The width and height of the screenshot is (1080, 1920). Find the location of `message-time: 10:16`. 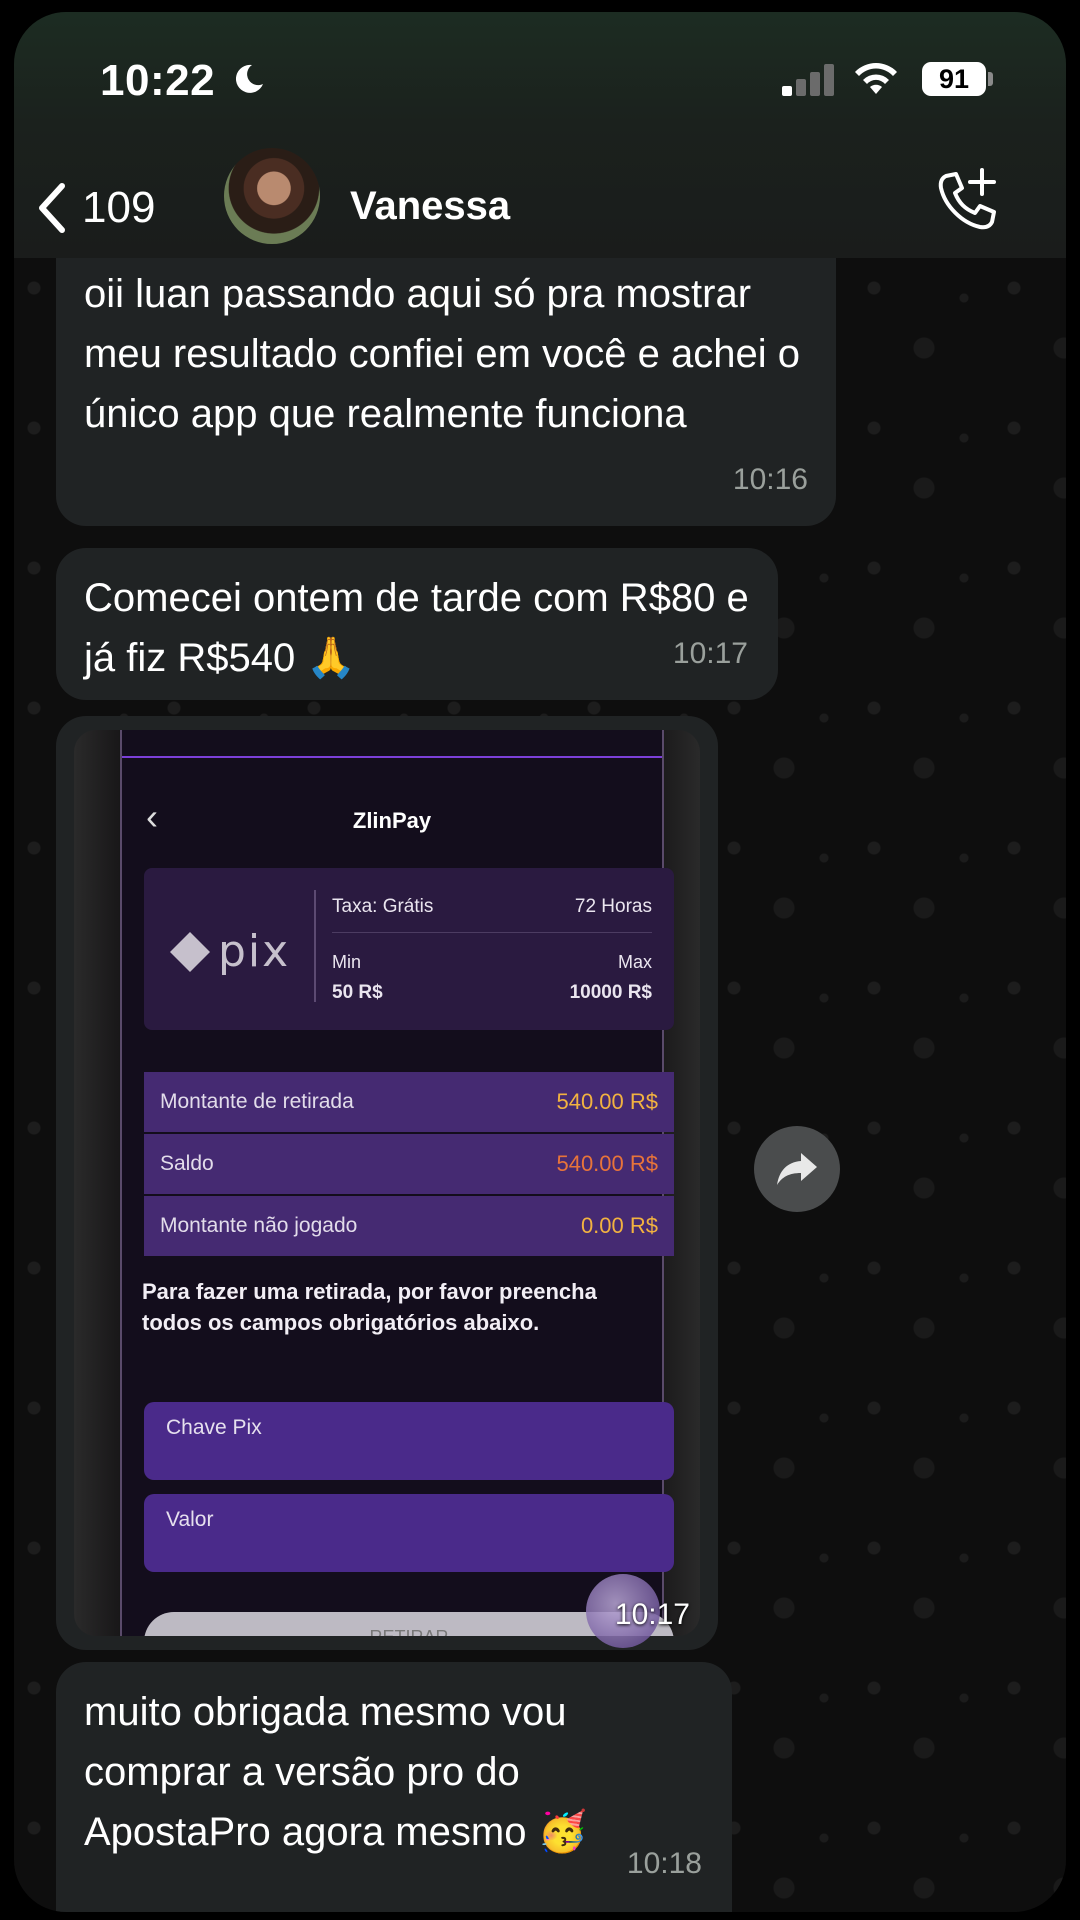

message-time: 10:16 is located at coordinates (770, 479).